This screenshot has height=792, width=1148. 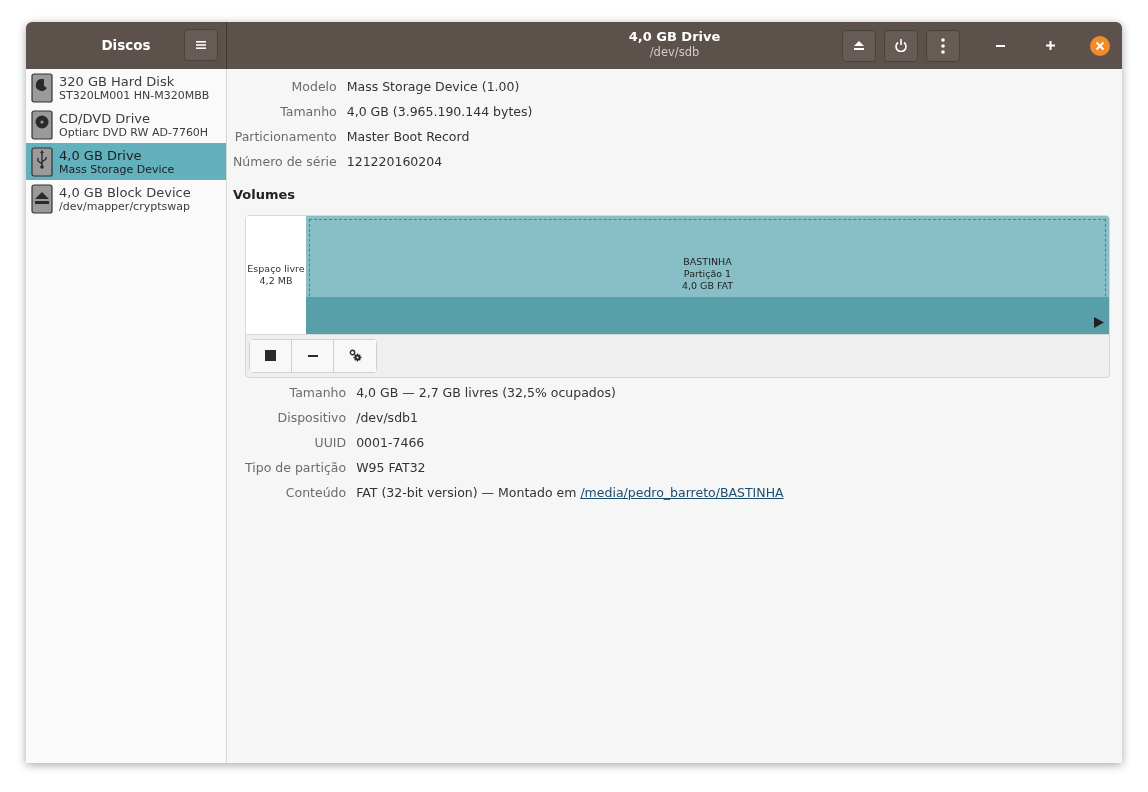 I want to click on segment-label: BASTINHA, so click(x=707, y=261).